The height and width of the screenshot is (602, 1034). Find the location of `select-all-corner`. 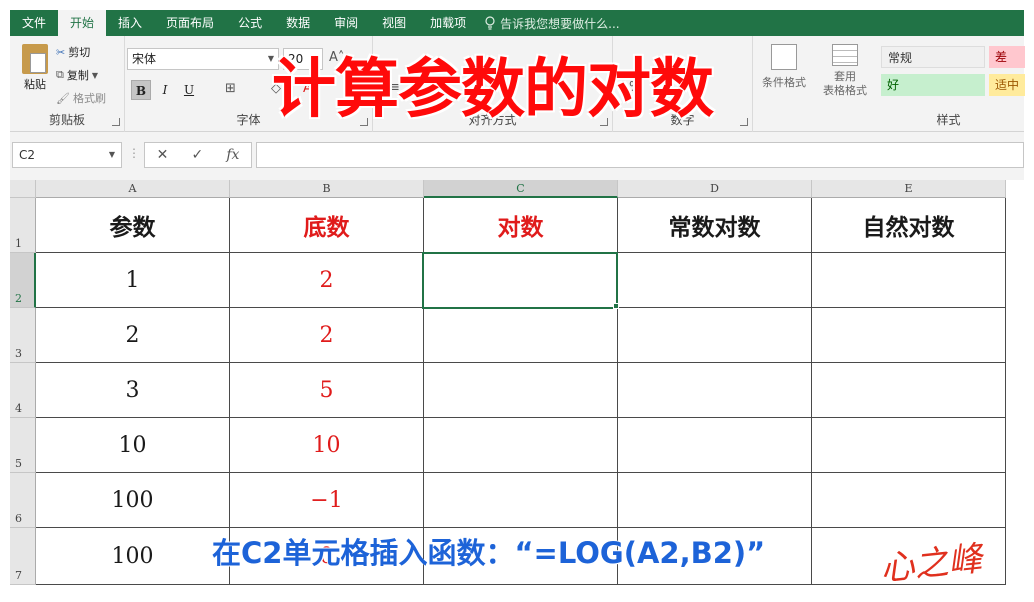

select-all-corner is located at coordinates (23, 189).